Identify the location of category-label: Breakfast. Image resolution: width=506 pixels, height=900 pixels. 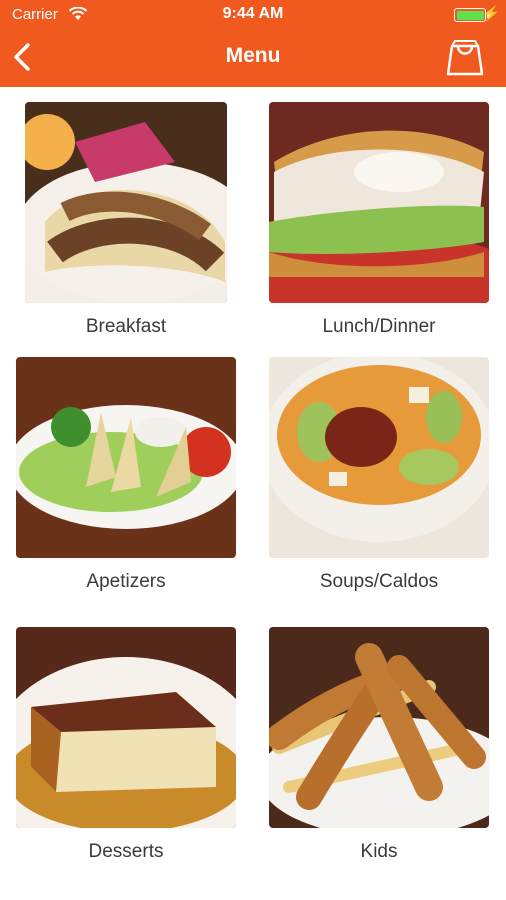
(126, 327).